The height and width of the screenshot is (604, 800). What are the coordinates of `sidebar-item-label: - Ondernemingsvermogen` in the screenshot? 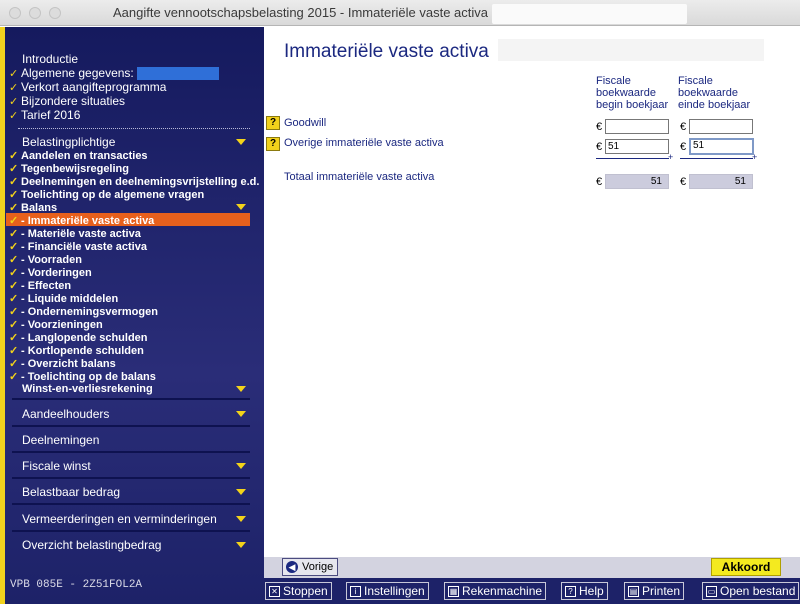 It's located at (89, 312).